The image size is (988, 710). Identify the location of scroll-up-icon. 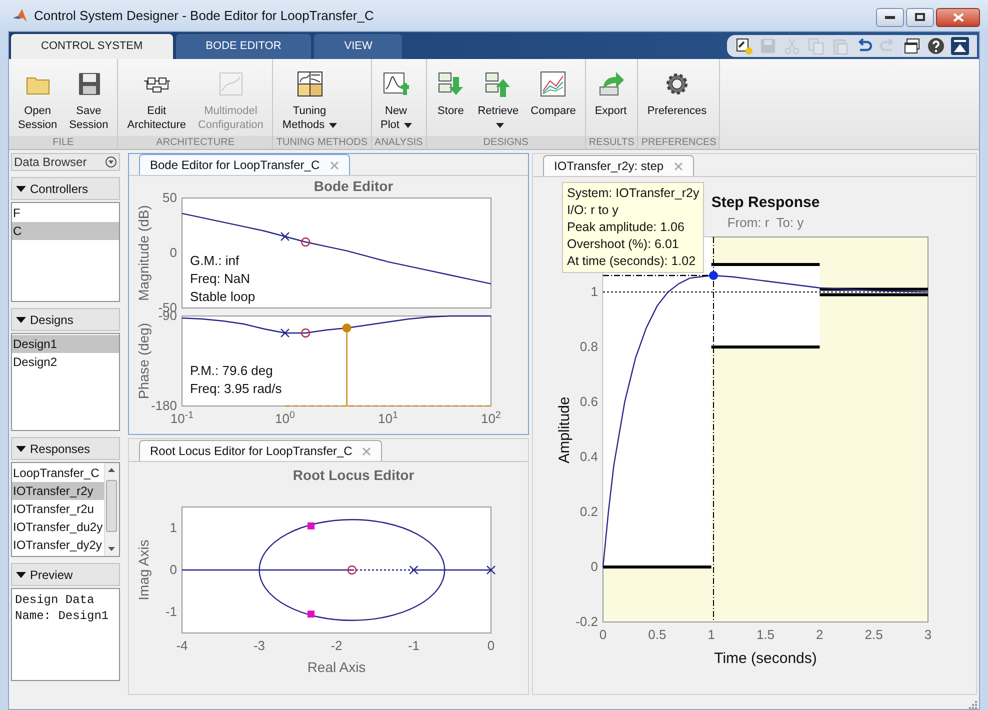
(112, 470).